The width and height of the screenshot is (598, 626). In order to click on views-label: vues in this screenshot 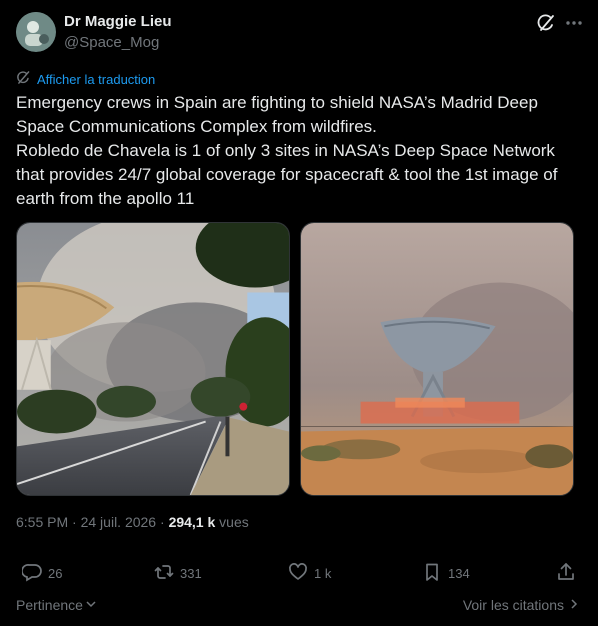, I will do `click(234, 522)`.